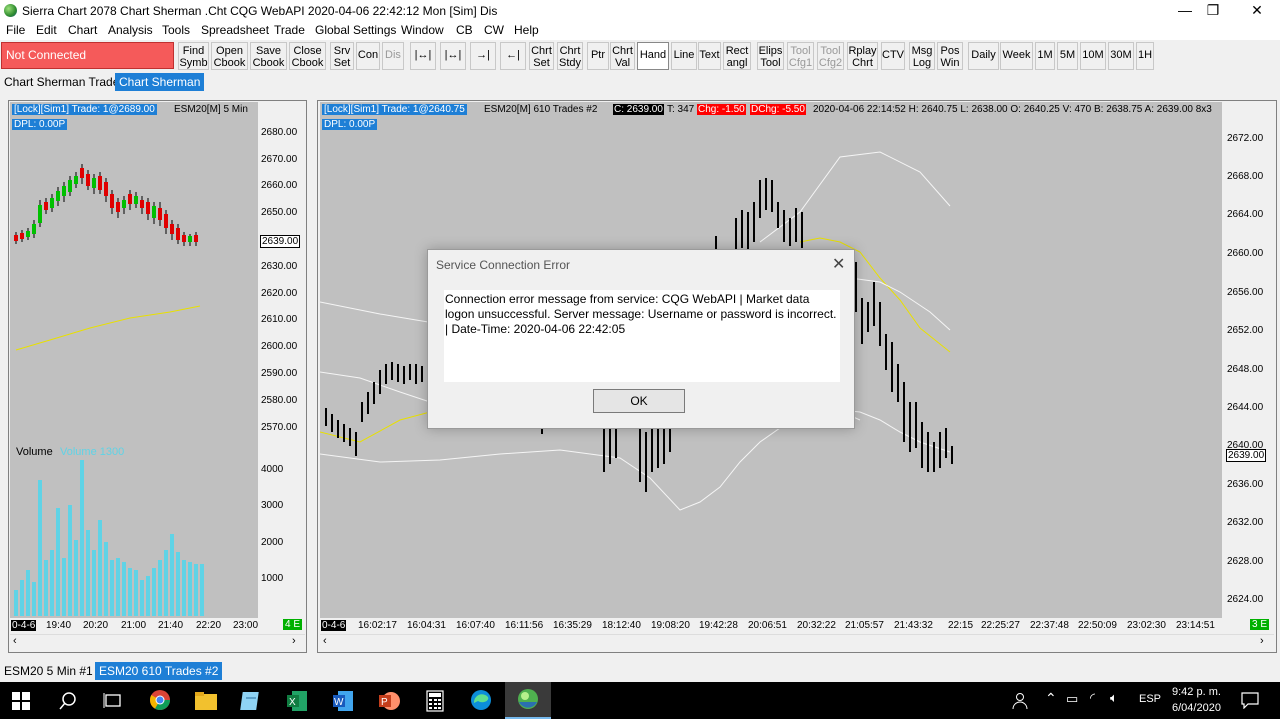  I want to click on save-cbook-button: Save Cbook, so click(268, 56).